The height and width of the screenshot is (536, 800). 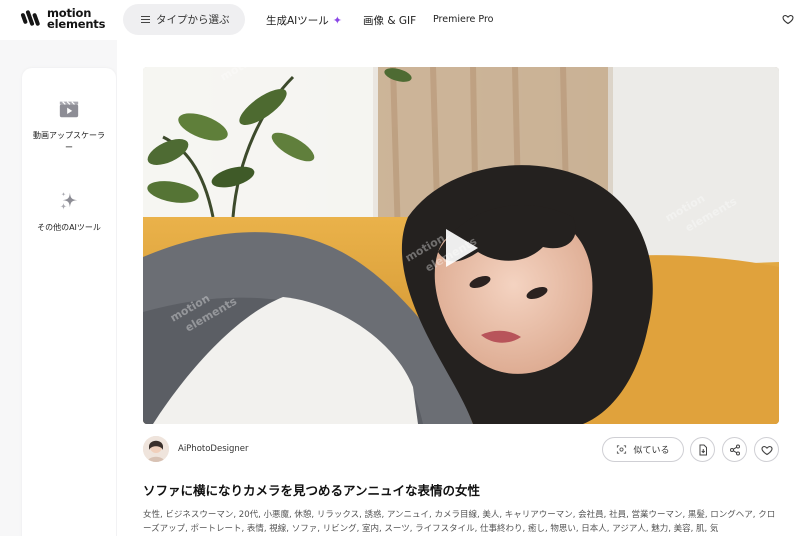 I want to click on item-title: ソファに横になりカメラを見つめるアンニュイな表情の女性, so click(x=312, y=490).